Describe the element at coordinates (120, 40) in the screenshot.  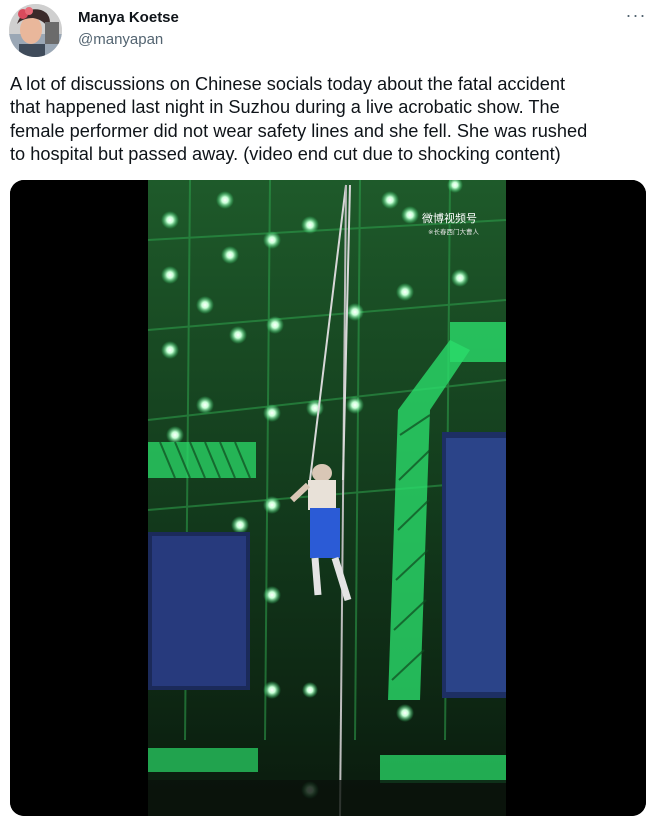
I see `author-handle: @manyapan` at that location.